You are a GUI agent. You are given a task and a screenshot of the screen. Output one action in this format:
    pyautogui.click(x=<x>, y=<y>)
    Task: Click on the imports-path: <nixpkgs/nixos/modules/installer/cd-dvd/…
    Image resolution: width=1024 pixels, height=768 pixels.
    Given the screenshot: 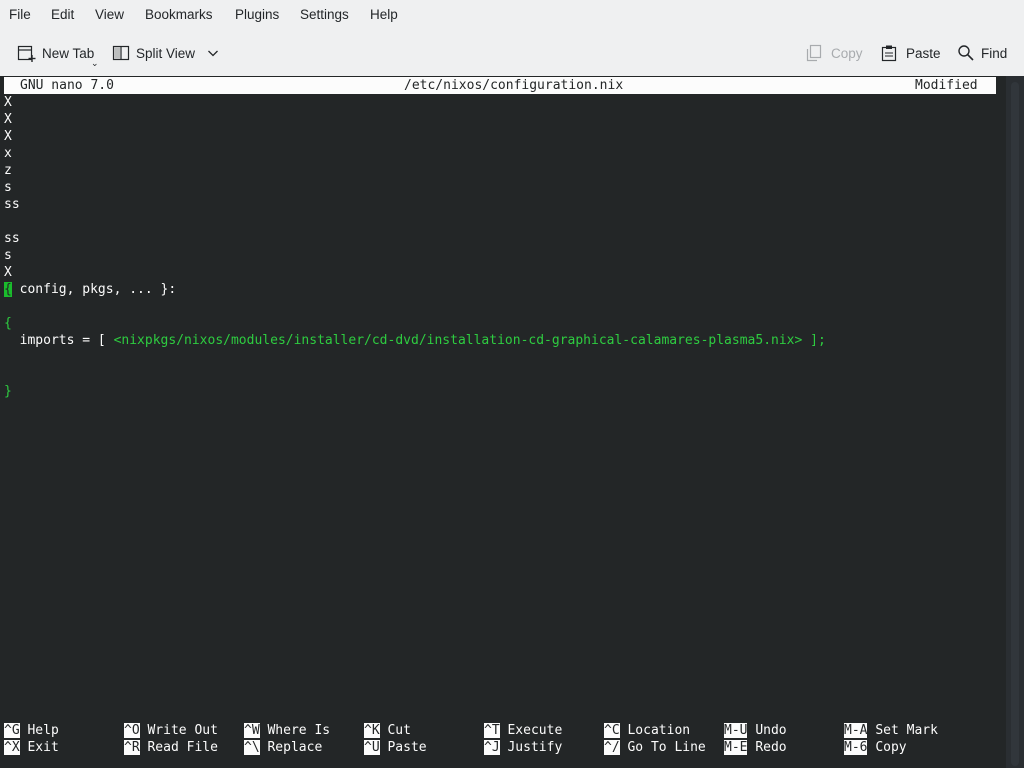 What is the action you would take?
    pyautogui.click(x=458, y=340)
    